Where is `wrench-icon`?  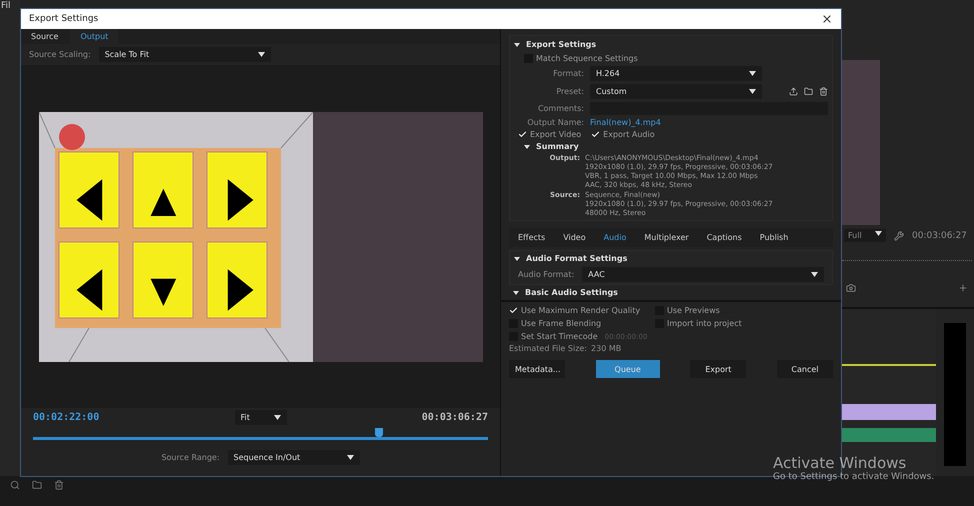
wrench-icon is located at coordinates (899, 235).